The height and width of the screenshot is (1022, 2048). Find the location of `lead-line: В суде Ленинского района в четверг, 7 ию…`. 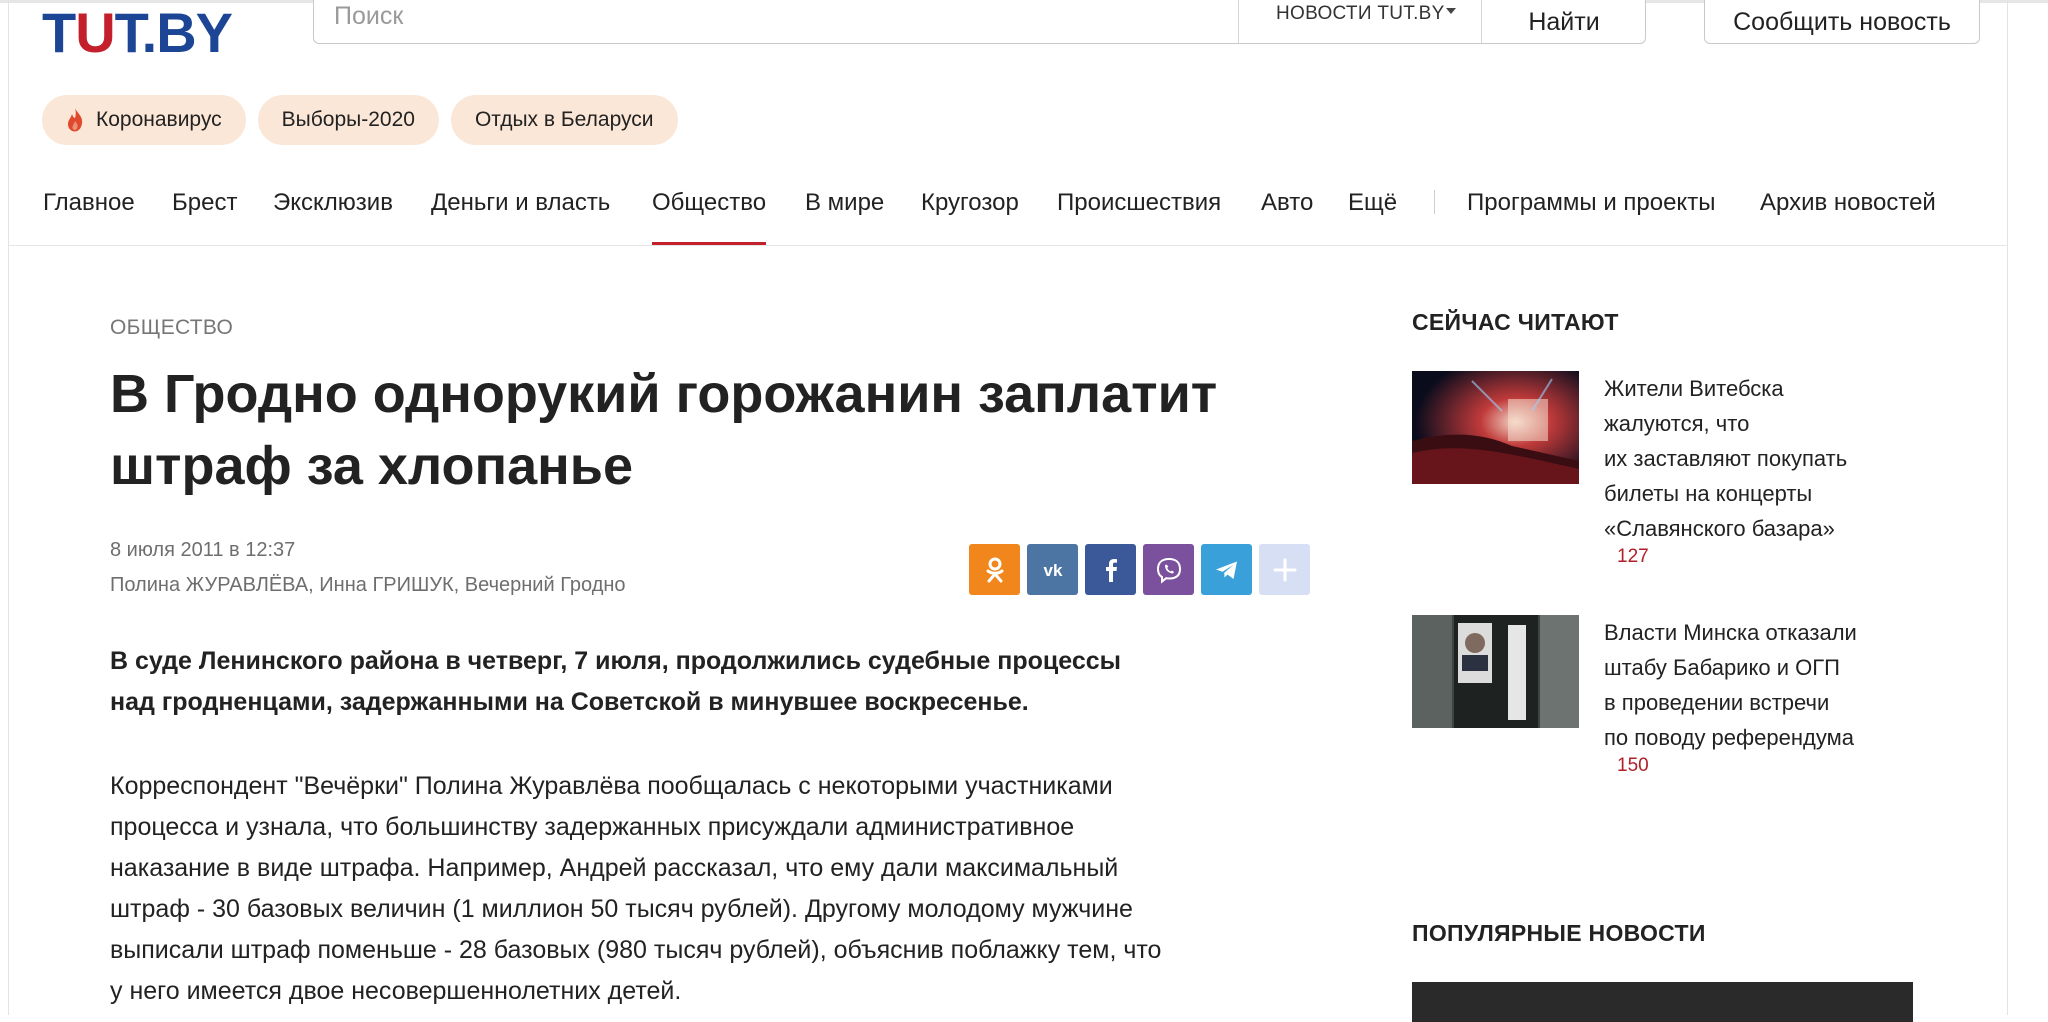

lead-line: В суде Ленинского района в четверг, 7 ию… is located at coordinates (615, 661).